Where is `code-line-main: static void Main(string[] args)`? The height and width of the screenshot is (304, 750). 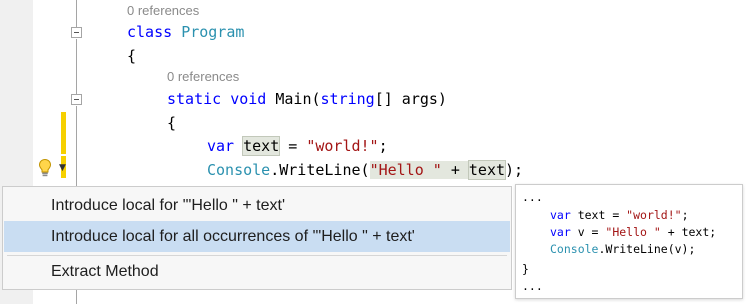 code-line-main: static void Main(string[] args) is located at coordinates (307, 99).